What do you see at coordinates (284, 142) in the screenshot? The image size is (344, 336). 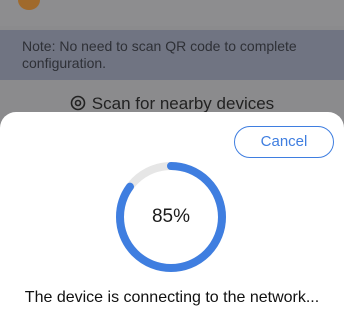 I see `cancel-button: Cancel` at bounding box center [284, 142].